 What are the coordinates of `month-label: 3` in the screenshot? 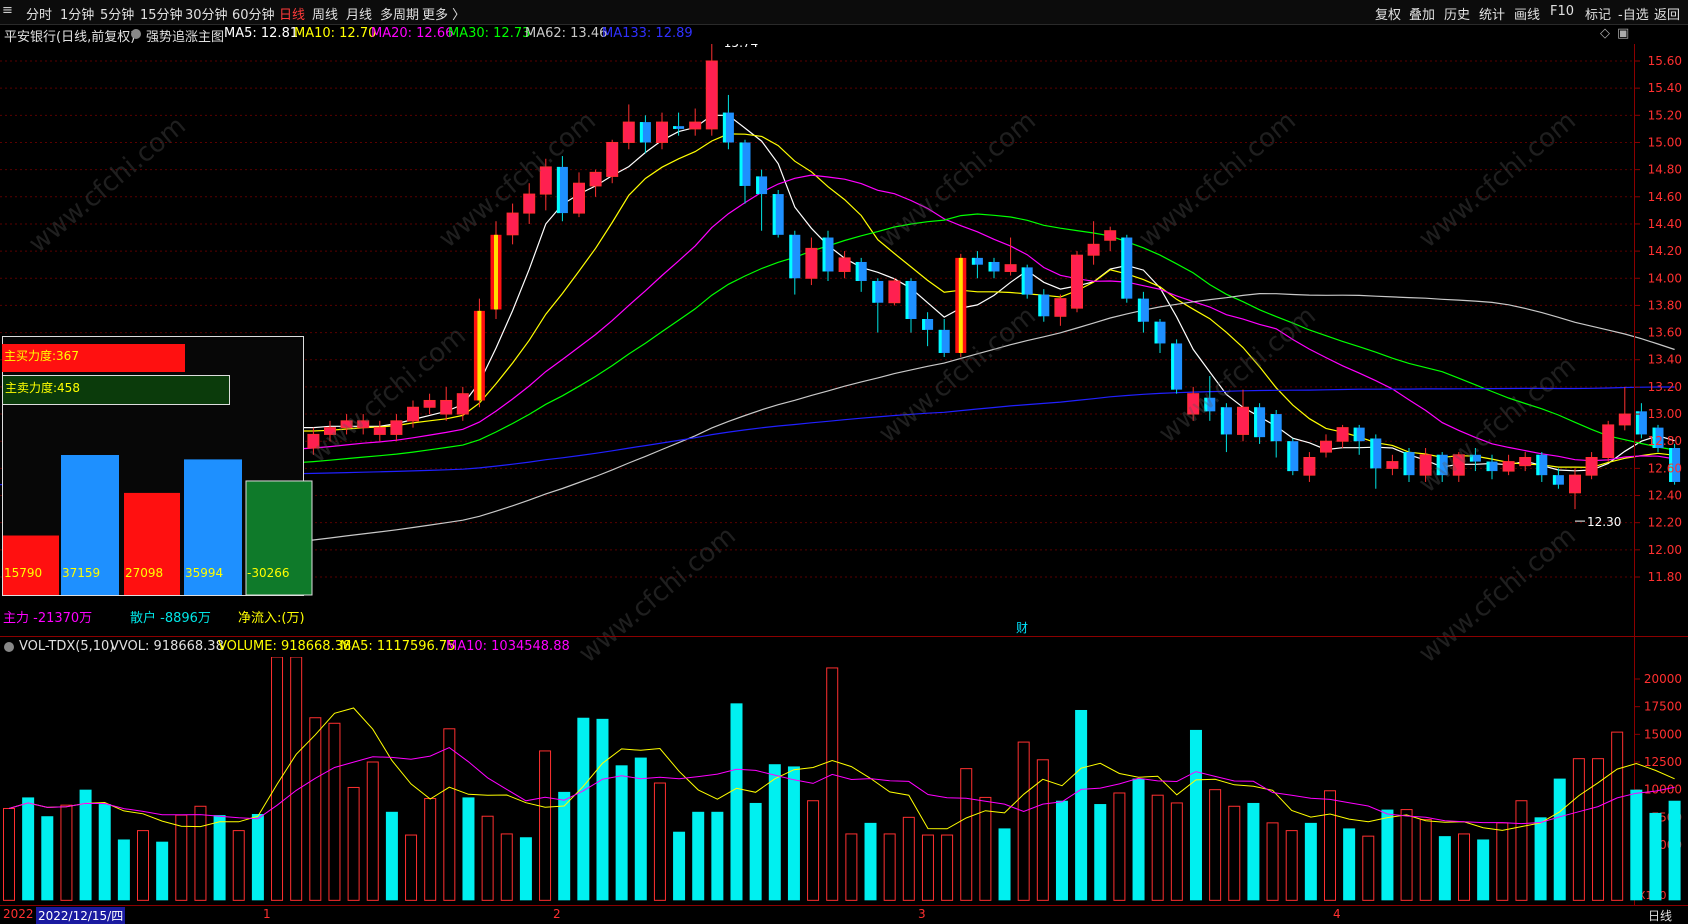 It's located at (922, 914).